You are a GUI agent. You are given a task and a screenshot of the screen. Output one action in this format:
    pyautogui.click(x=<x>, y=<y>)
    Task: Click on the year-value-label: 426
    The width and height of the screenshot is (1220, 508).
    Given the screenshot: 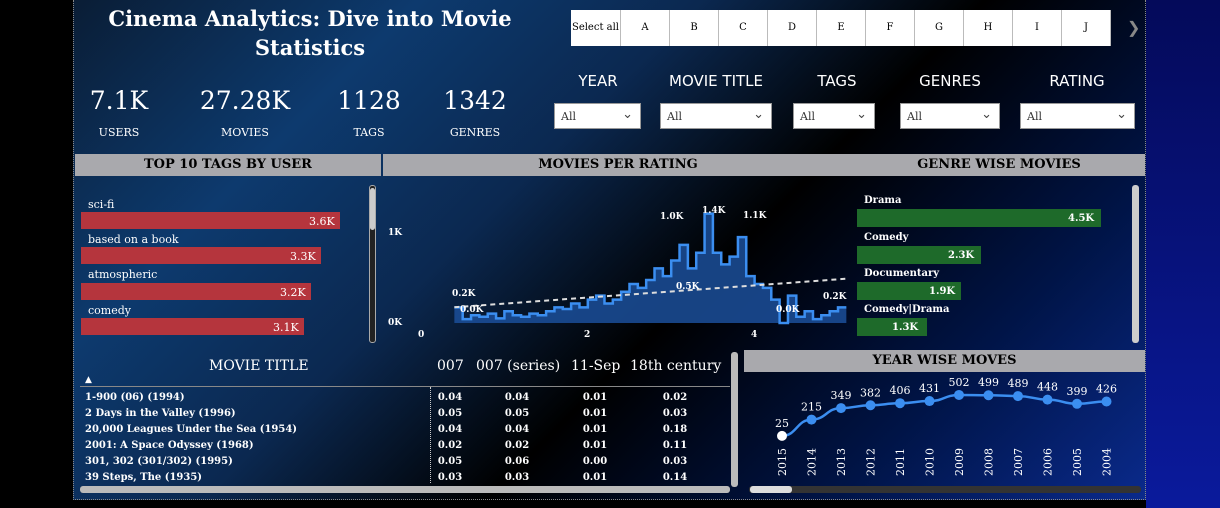 What is the action you would take?
    pyautogui.click(x=1106, y=388)
    